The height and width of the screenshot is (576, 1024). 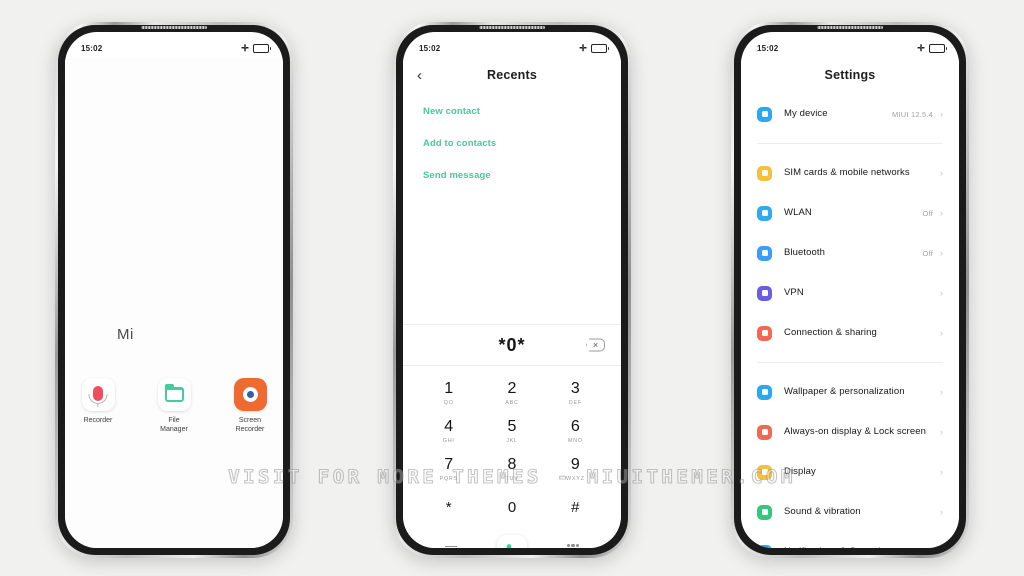 What do you see at coordinates (850, 540) in the screenshot?
I see `settings-item-notifications: Notifications & Control center ›` at bounding box center [850, 540].